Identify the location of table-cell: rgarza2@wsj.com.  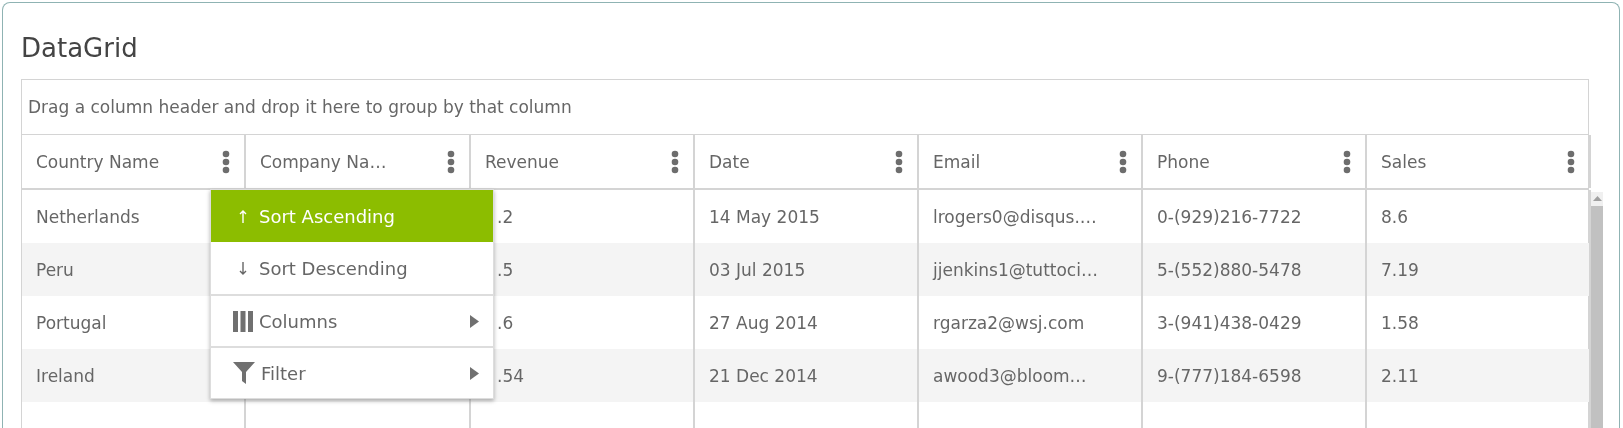
(1009, 322).